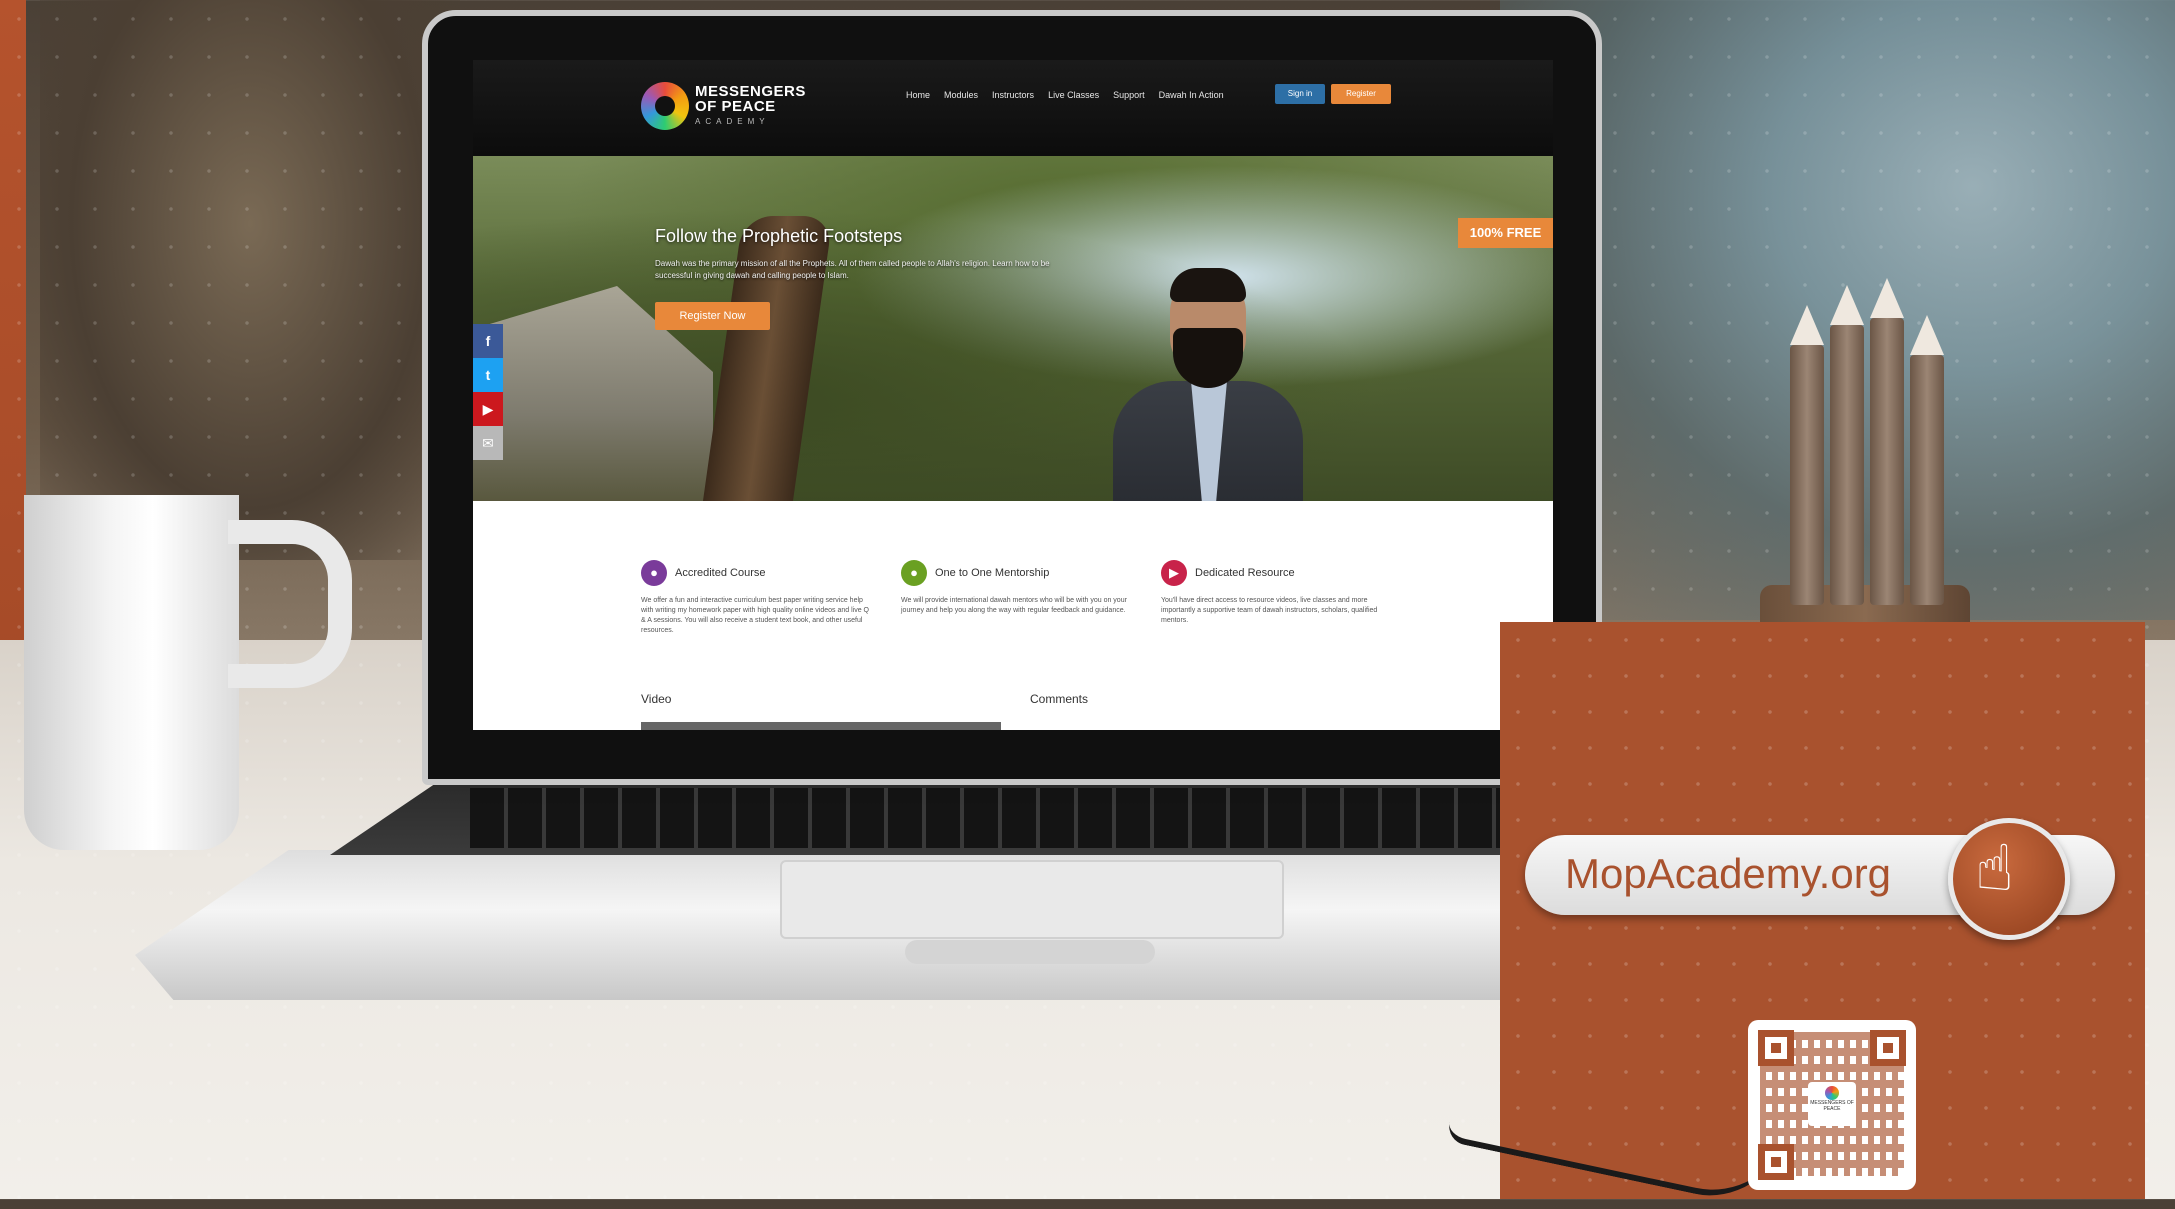 The width and height of the screenshot is (2175, 1209). I want to click on youtube-icon: ▶, so click(488, 409).